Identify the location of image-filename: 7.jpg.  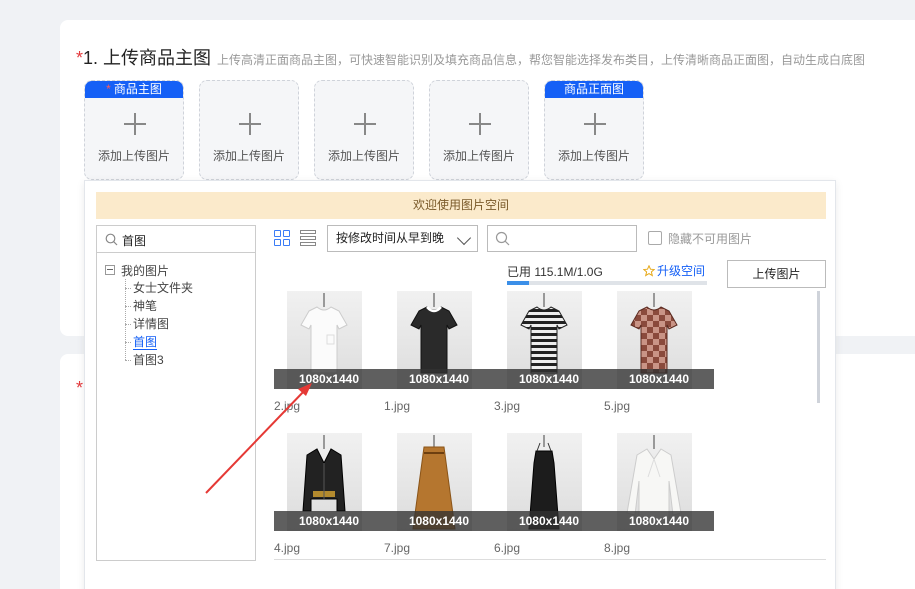
(397, 548).